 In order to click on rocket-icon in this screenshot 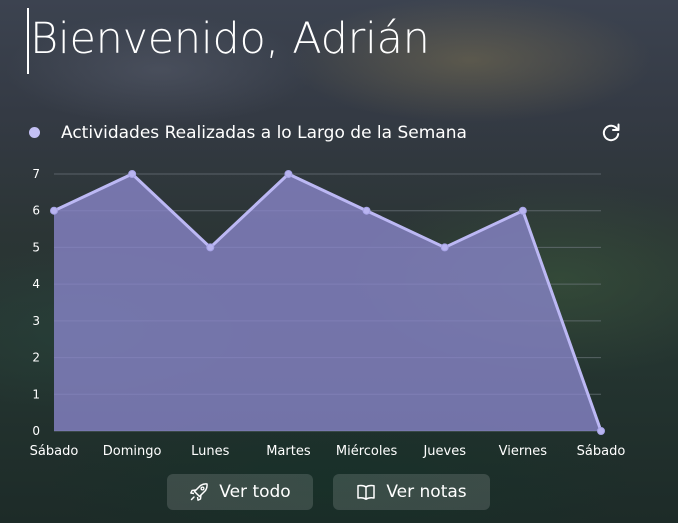, I will do `click(199, 492)`.